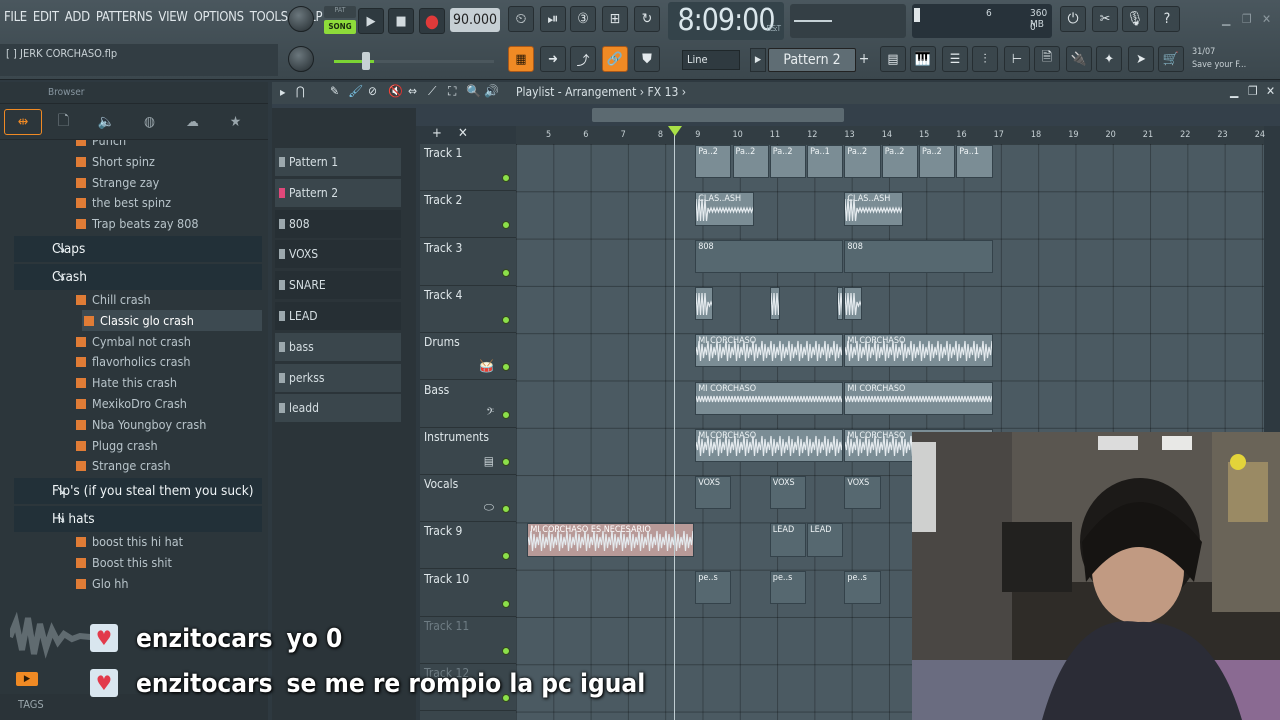 This screenshot has width=1280, height=720. What do you see at coordinates (1135, 19) in the screenshot?
I see `microphone-icon: 🎙` at bounding box center [1135, 19].